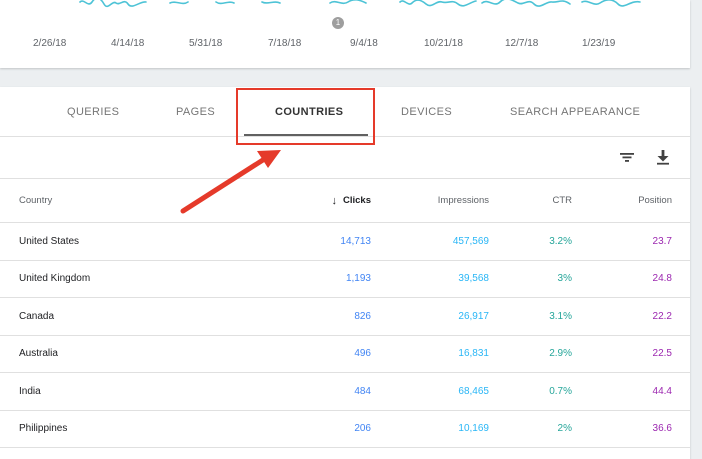 Image resolution: width=702 pixels, height=459 pixels. Describe the element at coordinates (225, 3) in the screenshot. I see `trend-line-segment` at that location.